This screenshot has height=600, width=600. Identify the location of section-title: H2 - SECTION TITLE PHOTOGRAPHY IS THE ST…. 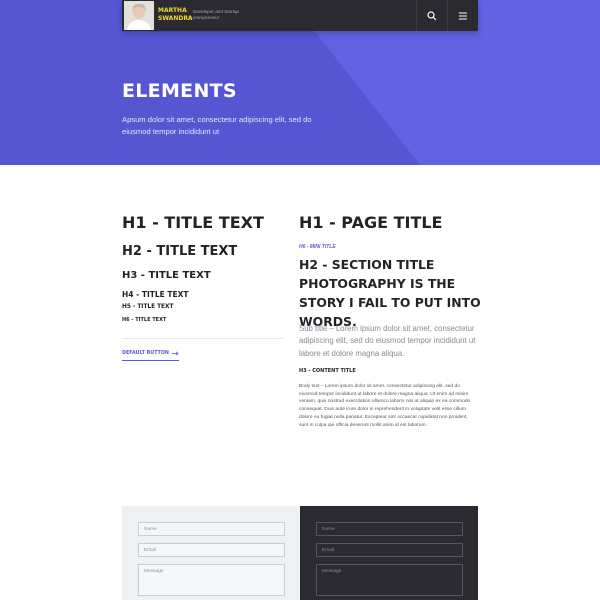
(390, 293).